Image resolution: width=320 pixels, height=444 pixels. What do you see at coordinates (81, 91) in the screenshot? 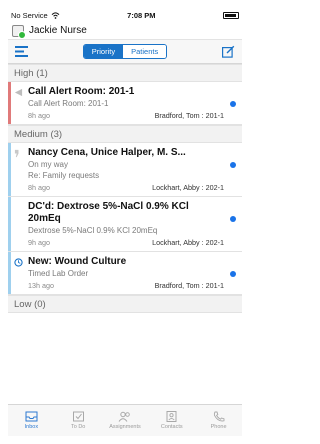
I see `message-title: Call Alert Room: 201-1` at bounding box center [81, 91].